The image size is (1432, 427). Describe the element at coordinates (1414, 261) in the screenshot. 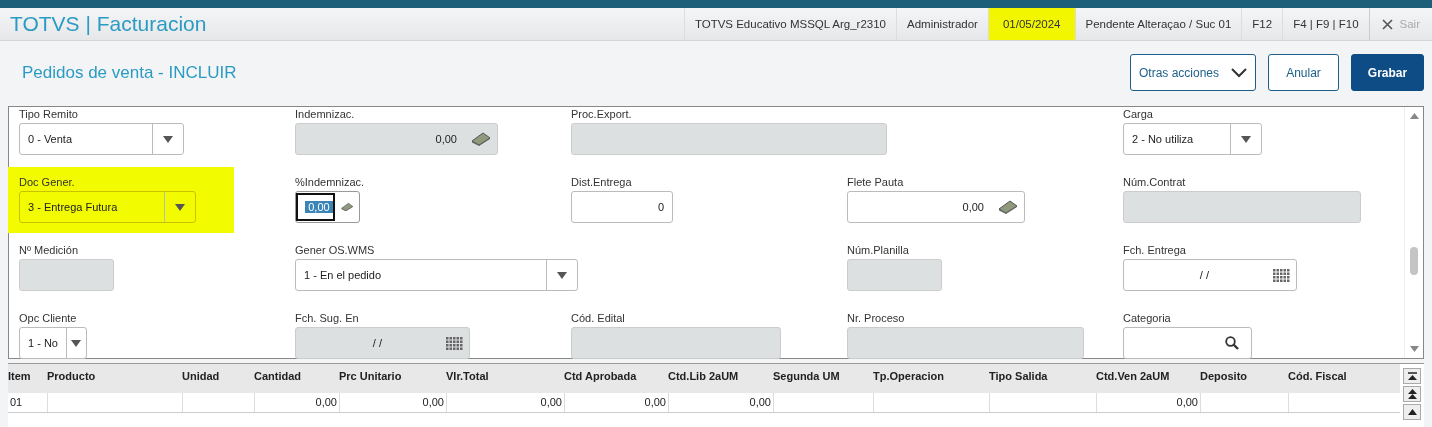

I see `scrollbar-thumb` at that location.